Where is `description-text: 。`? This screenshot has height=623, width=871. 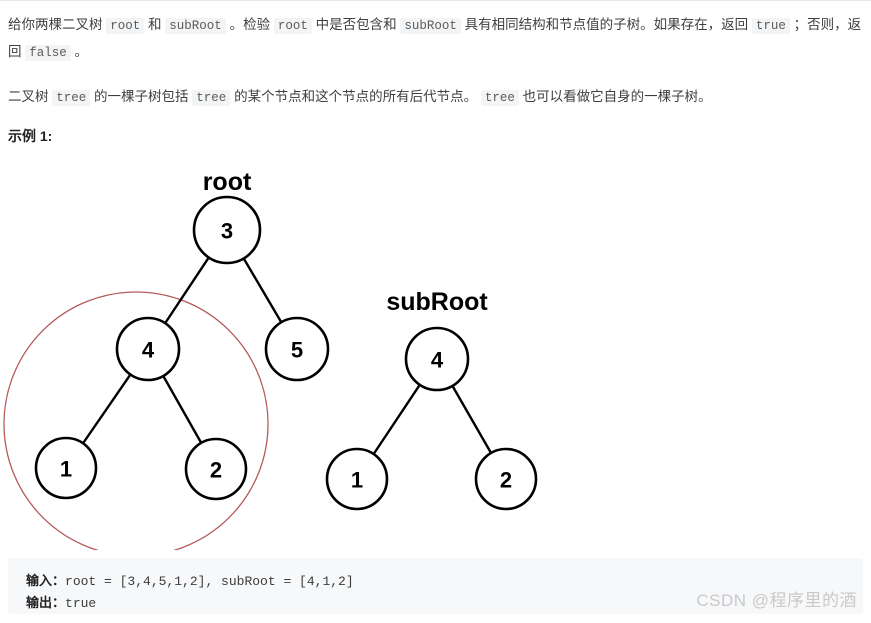 description-text: 。 is located at coordinates (79, 51).